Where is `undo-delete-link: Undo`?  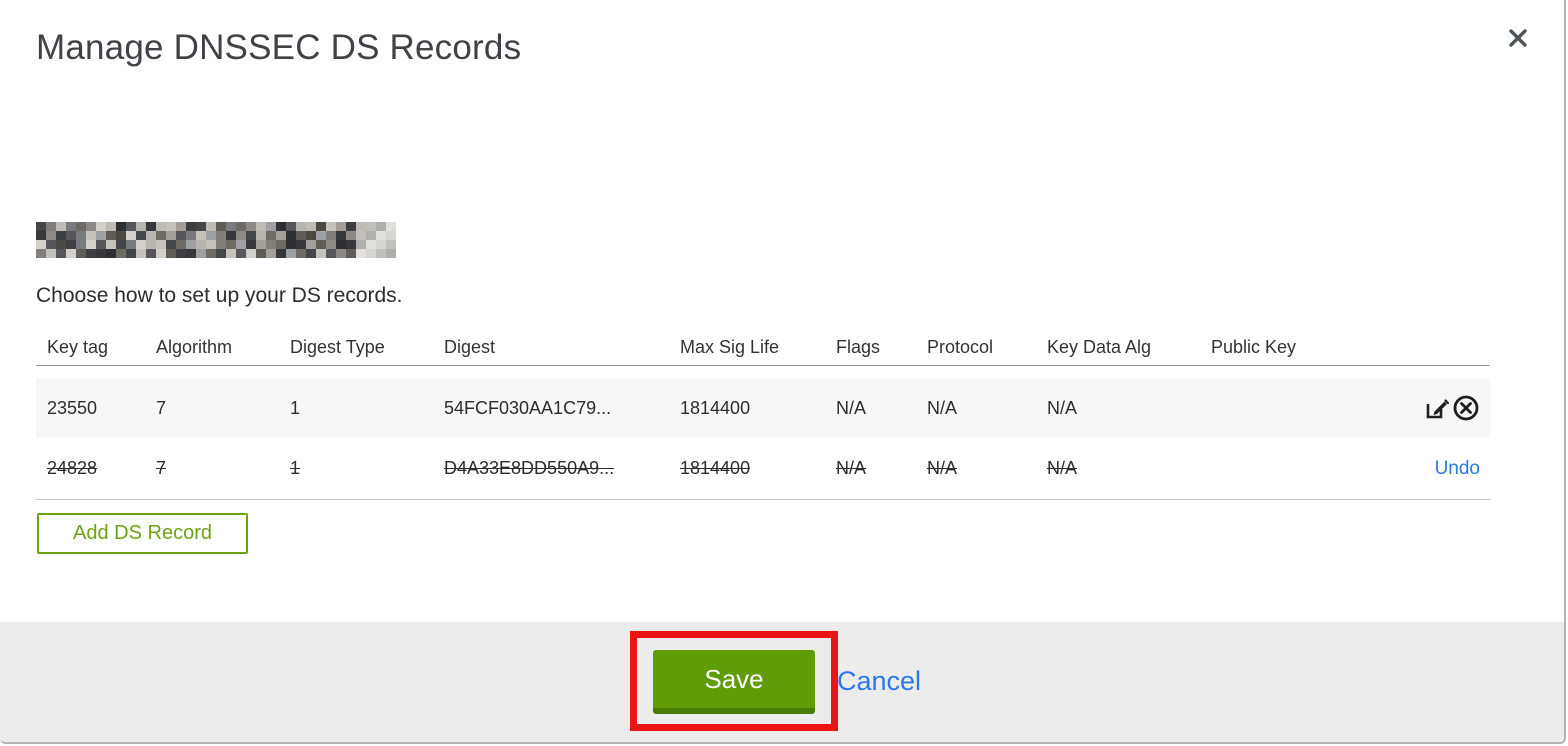
undo-delete-link: Undo is located at coordinates (1457, 469).